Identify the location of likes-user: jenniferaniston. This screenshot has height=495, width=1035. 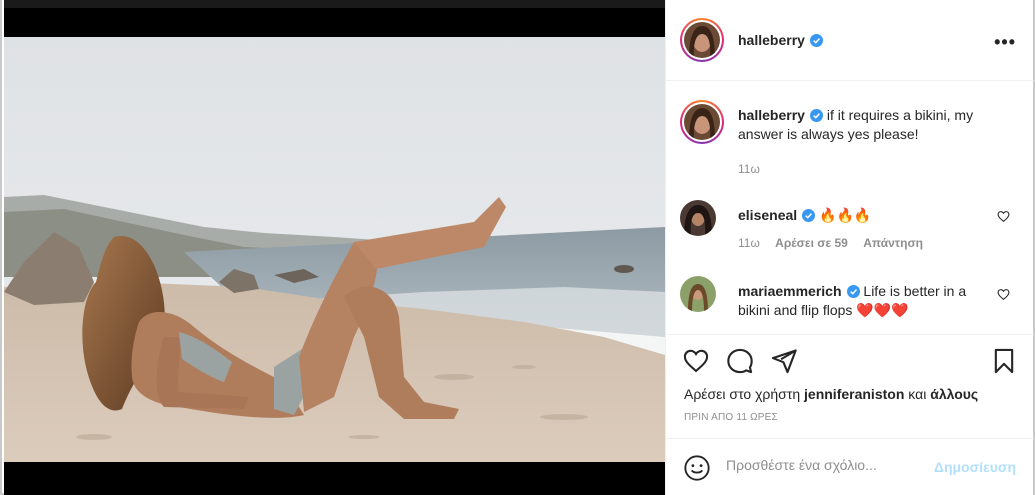
(854, 394).